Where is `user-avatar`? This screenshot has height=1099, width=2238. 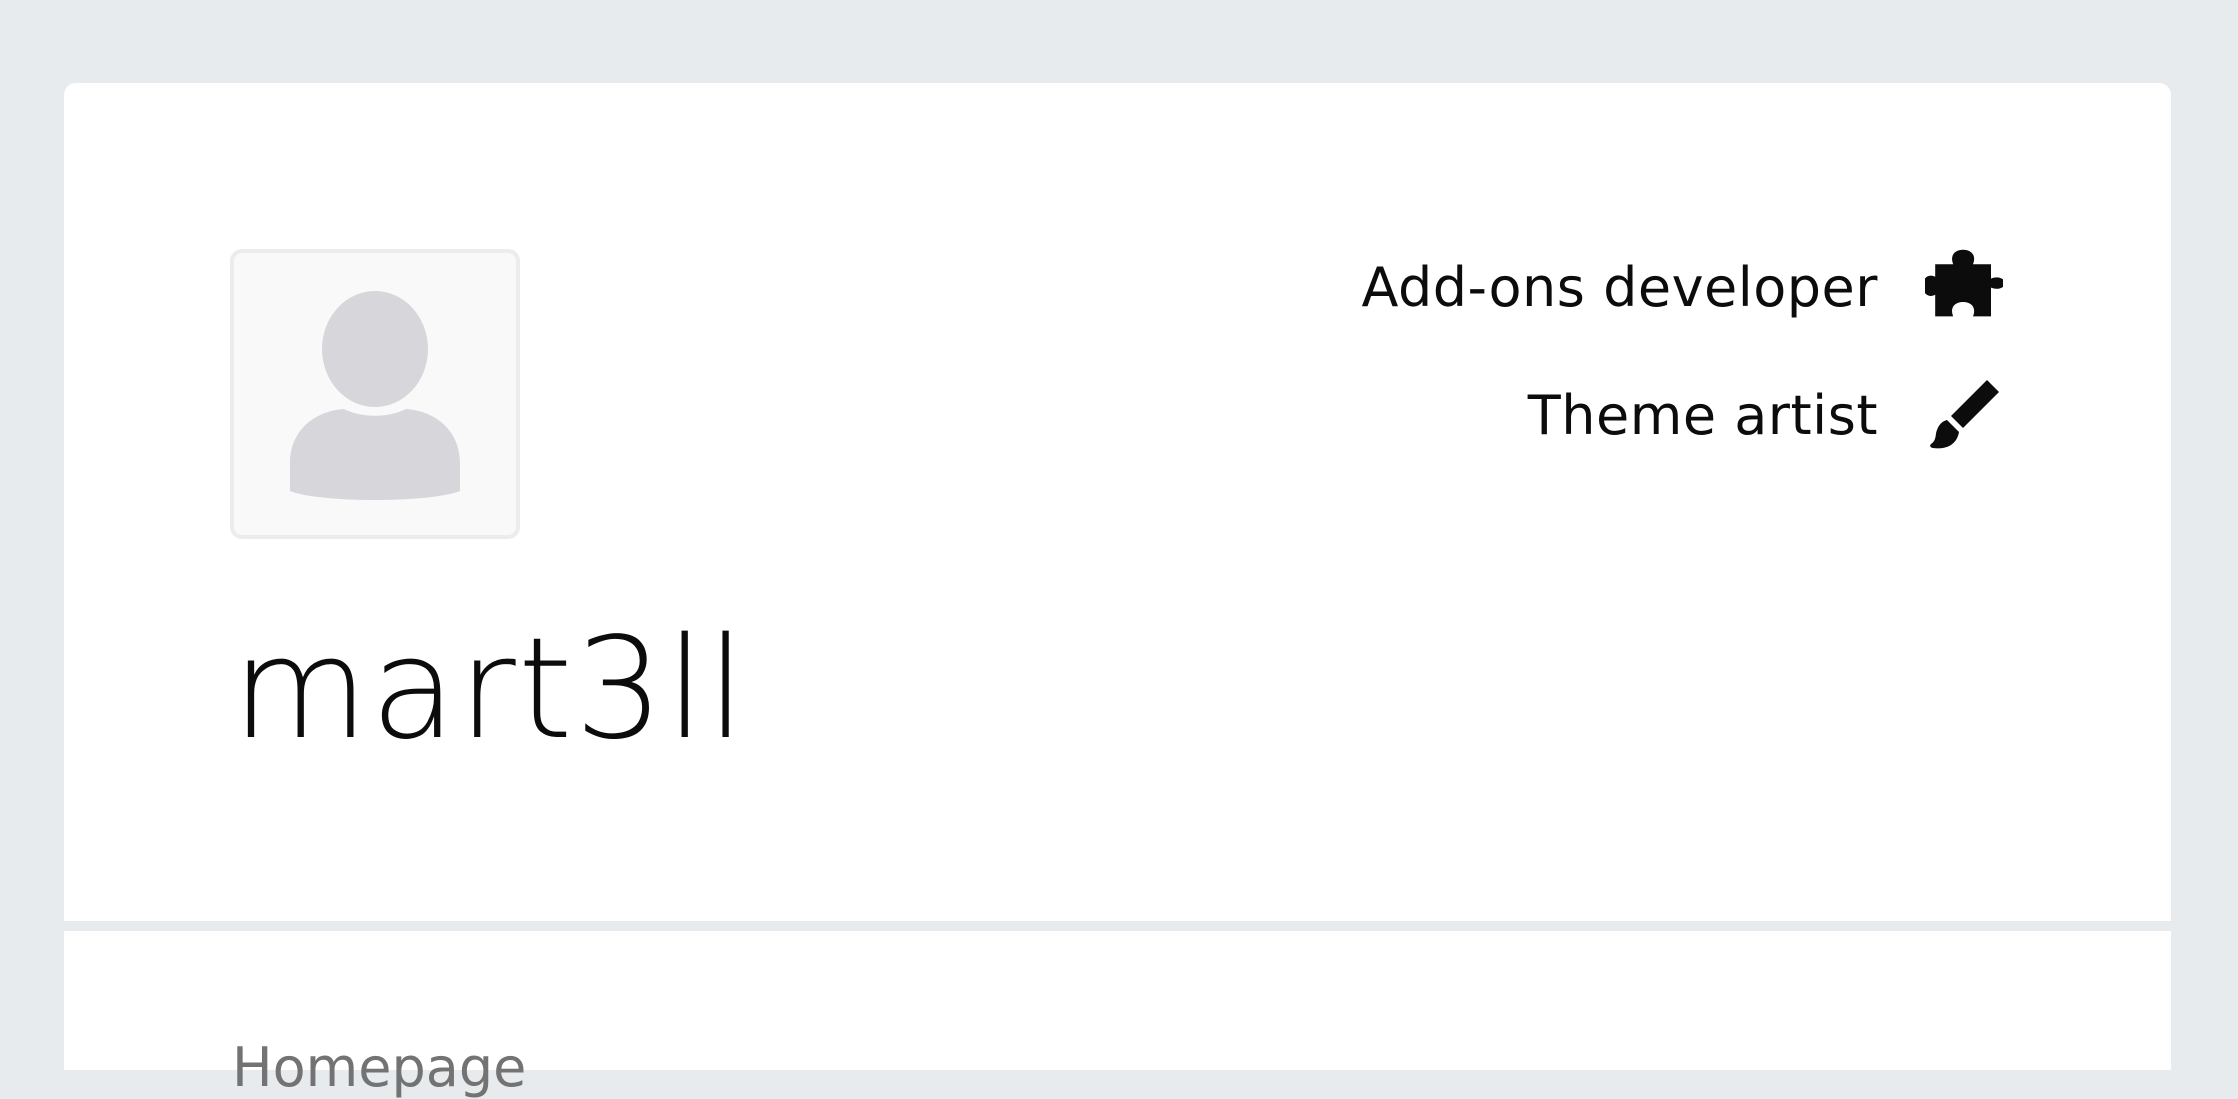 user-avatar is located at coordinates (375, 394).